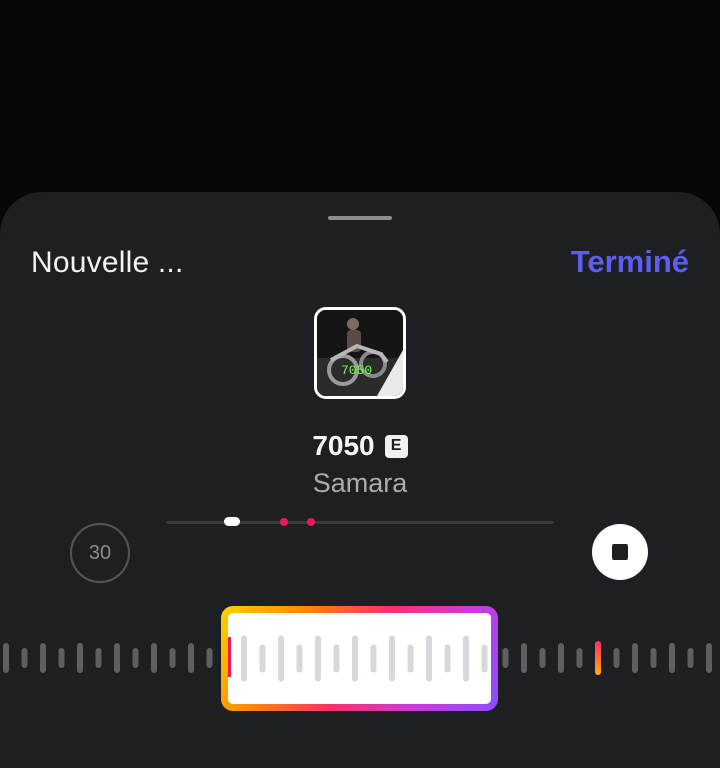  I want to click on clip-selector-window, so click(359, 658).